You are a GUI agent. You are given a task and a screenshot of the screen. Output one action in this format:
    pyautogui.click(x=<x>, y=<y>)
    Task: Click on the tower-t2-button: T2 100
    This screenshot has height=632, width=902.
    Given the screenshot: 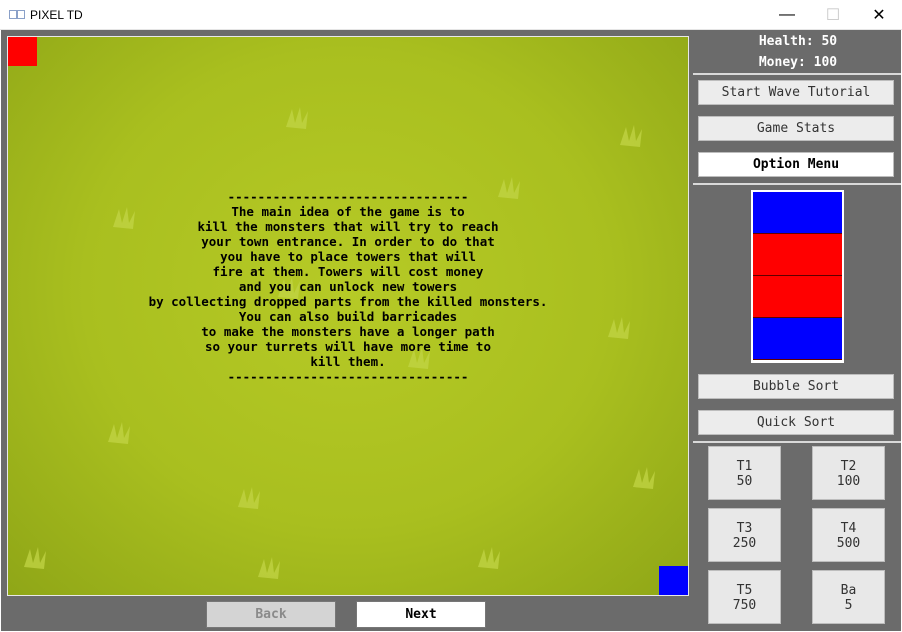 What is the action you would take?
    pyautogui.click(x=848, y=473)
    